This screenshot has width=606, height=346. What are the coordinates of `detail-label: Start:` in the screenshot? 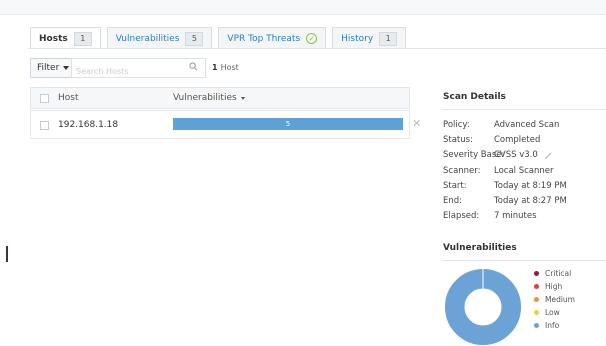 It's located at (455, 185).